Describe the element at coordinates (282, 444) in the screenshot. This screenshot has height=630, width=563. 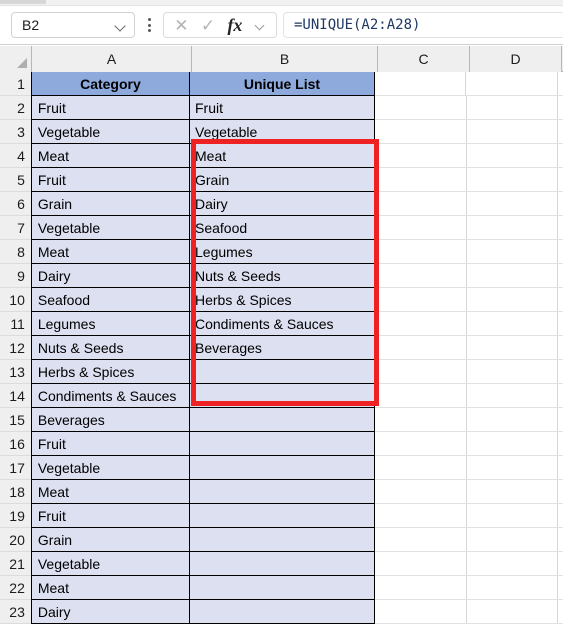
I see `cell-B16` at that location.